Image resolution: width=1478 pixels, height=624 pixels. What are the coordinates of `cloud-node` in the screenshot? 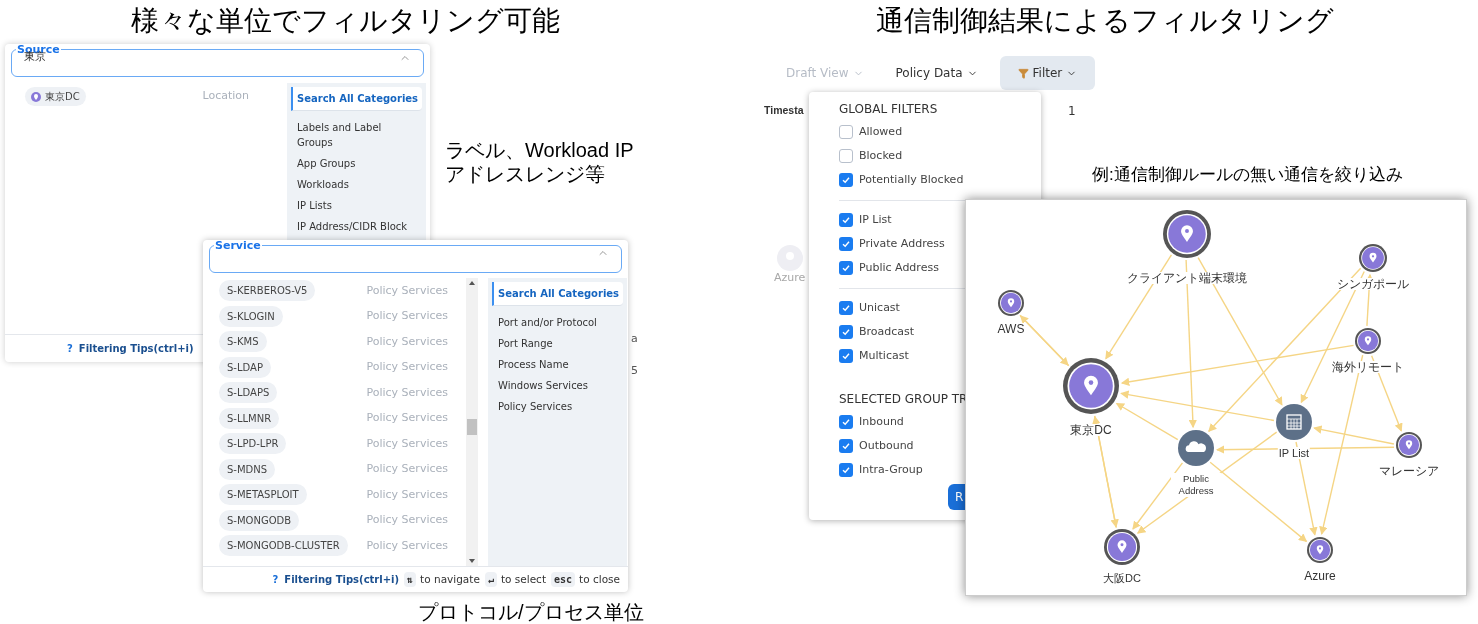 It's located at (1196, 448).